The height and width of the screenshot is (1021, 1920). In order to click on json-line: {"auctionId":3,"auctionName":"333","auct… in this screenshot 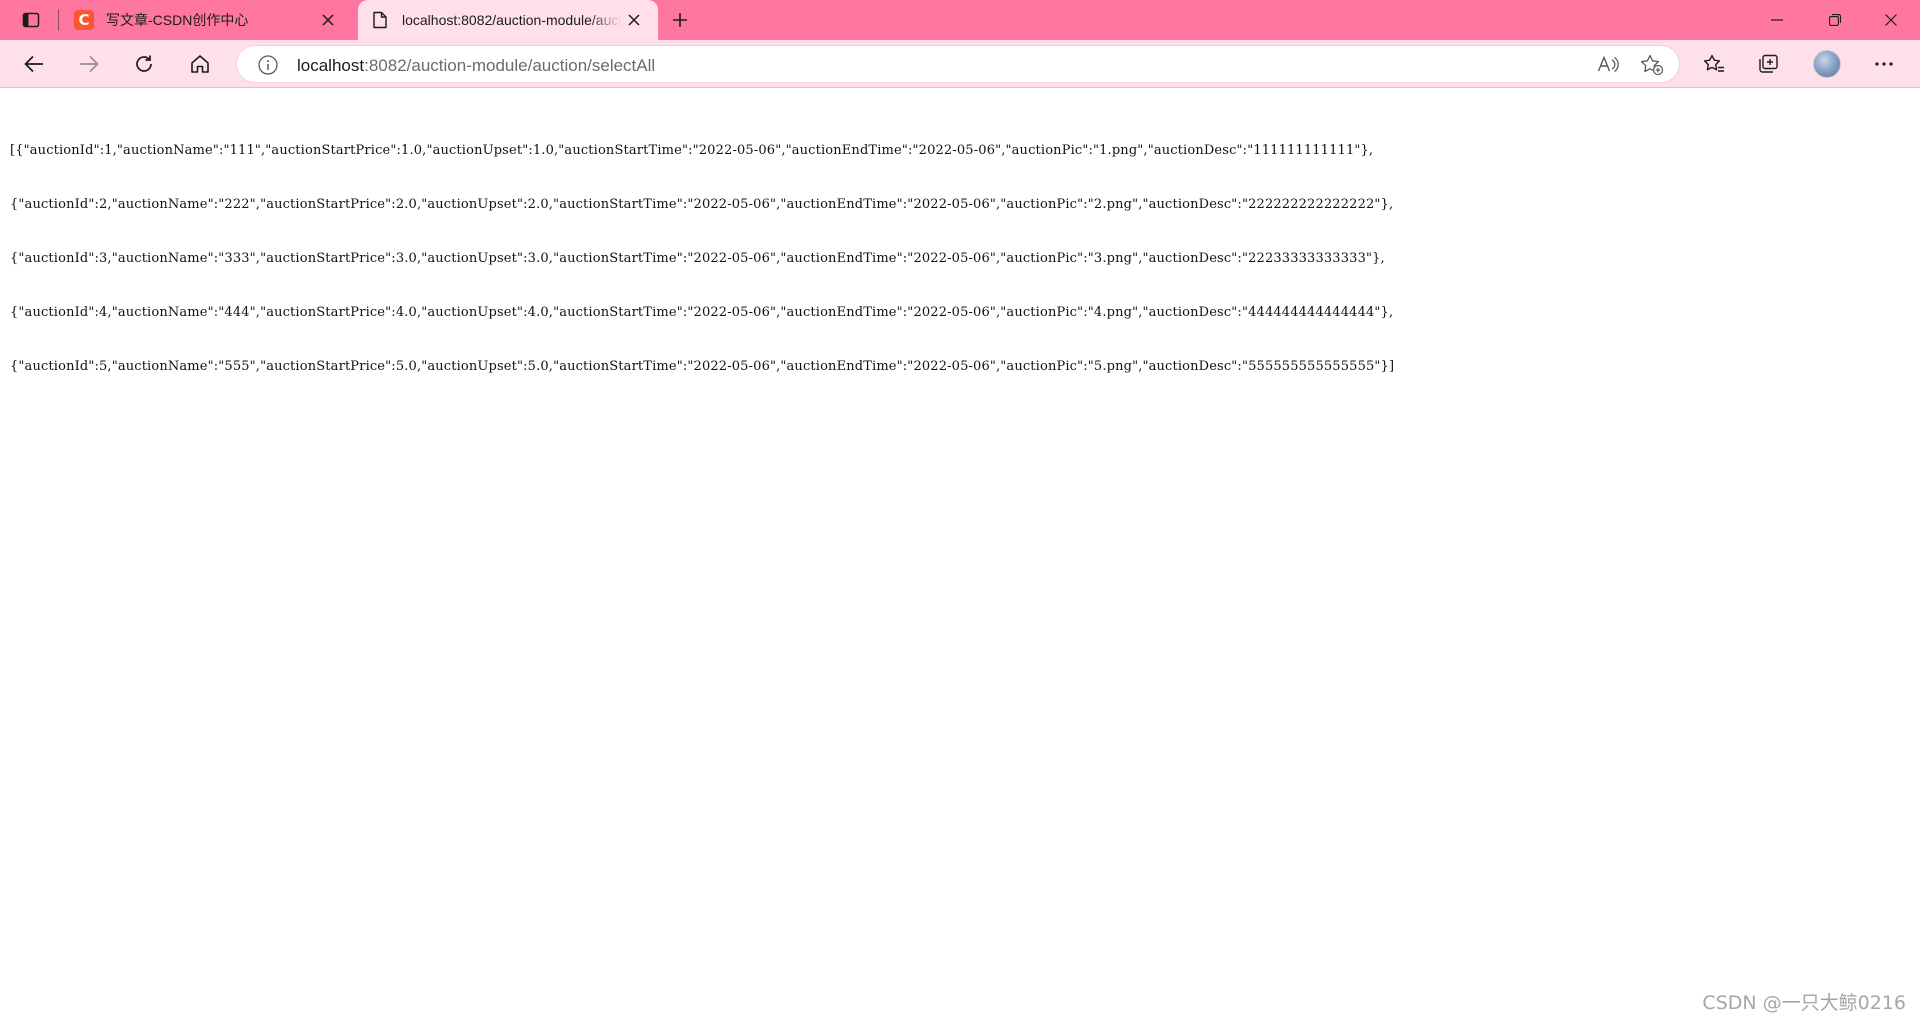, I will do `click(697, 258)`.